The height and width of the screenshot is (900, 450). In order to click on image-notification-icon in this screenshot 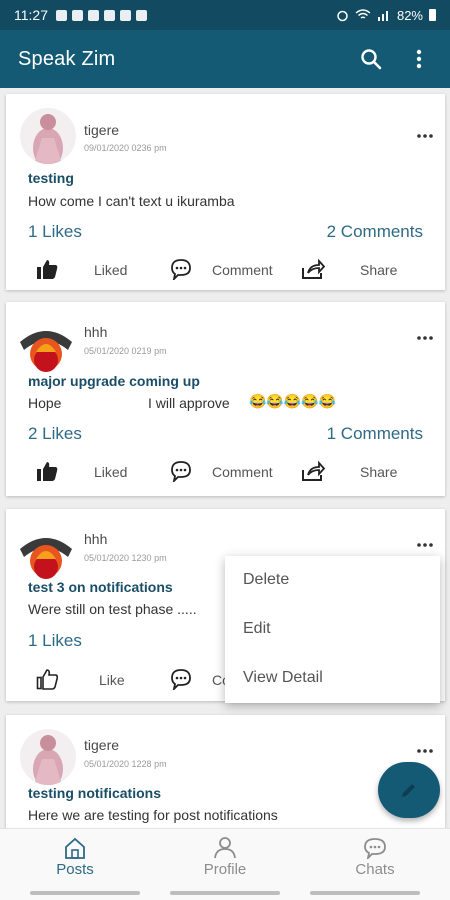, I will do `click(141, 15)`.